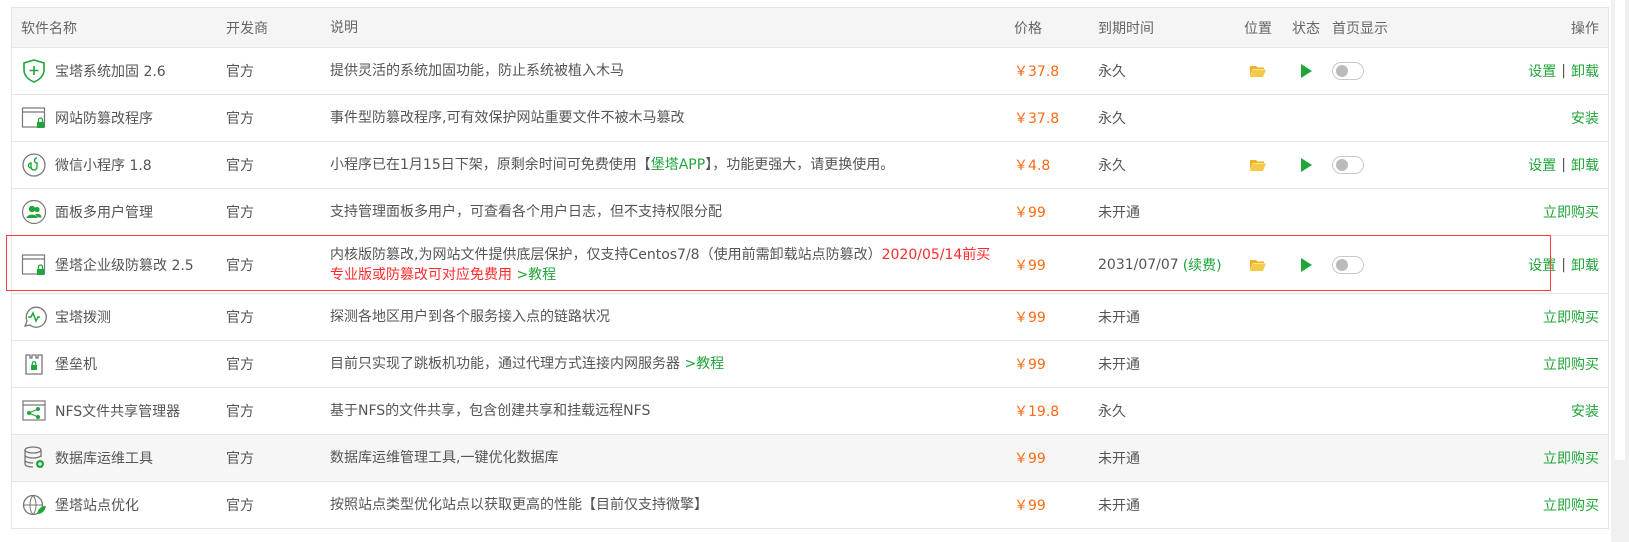  Describe the element at coordinates (507, 118) in the screenshot. I see `plugin-desc: 事件型防篡改程序,可有效保护网站重要文件不被木马篡改` at that location.